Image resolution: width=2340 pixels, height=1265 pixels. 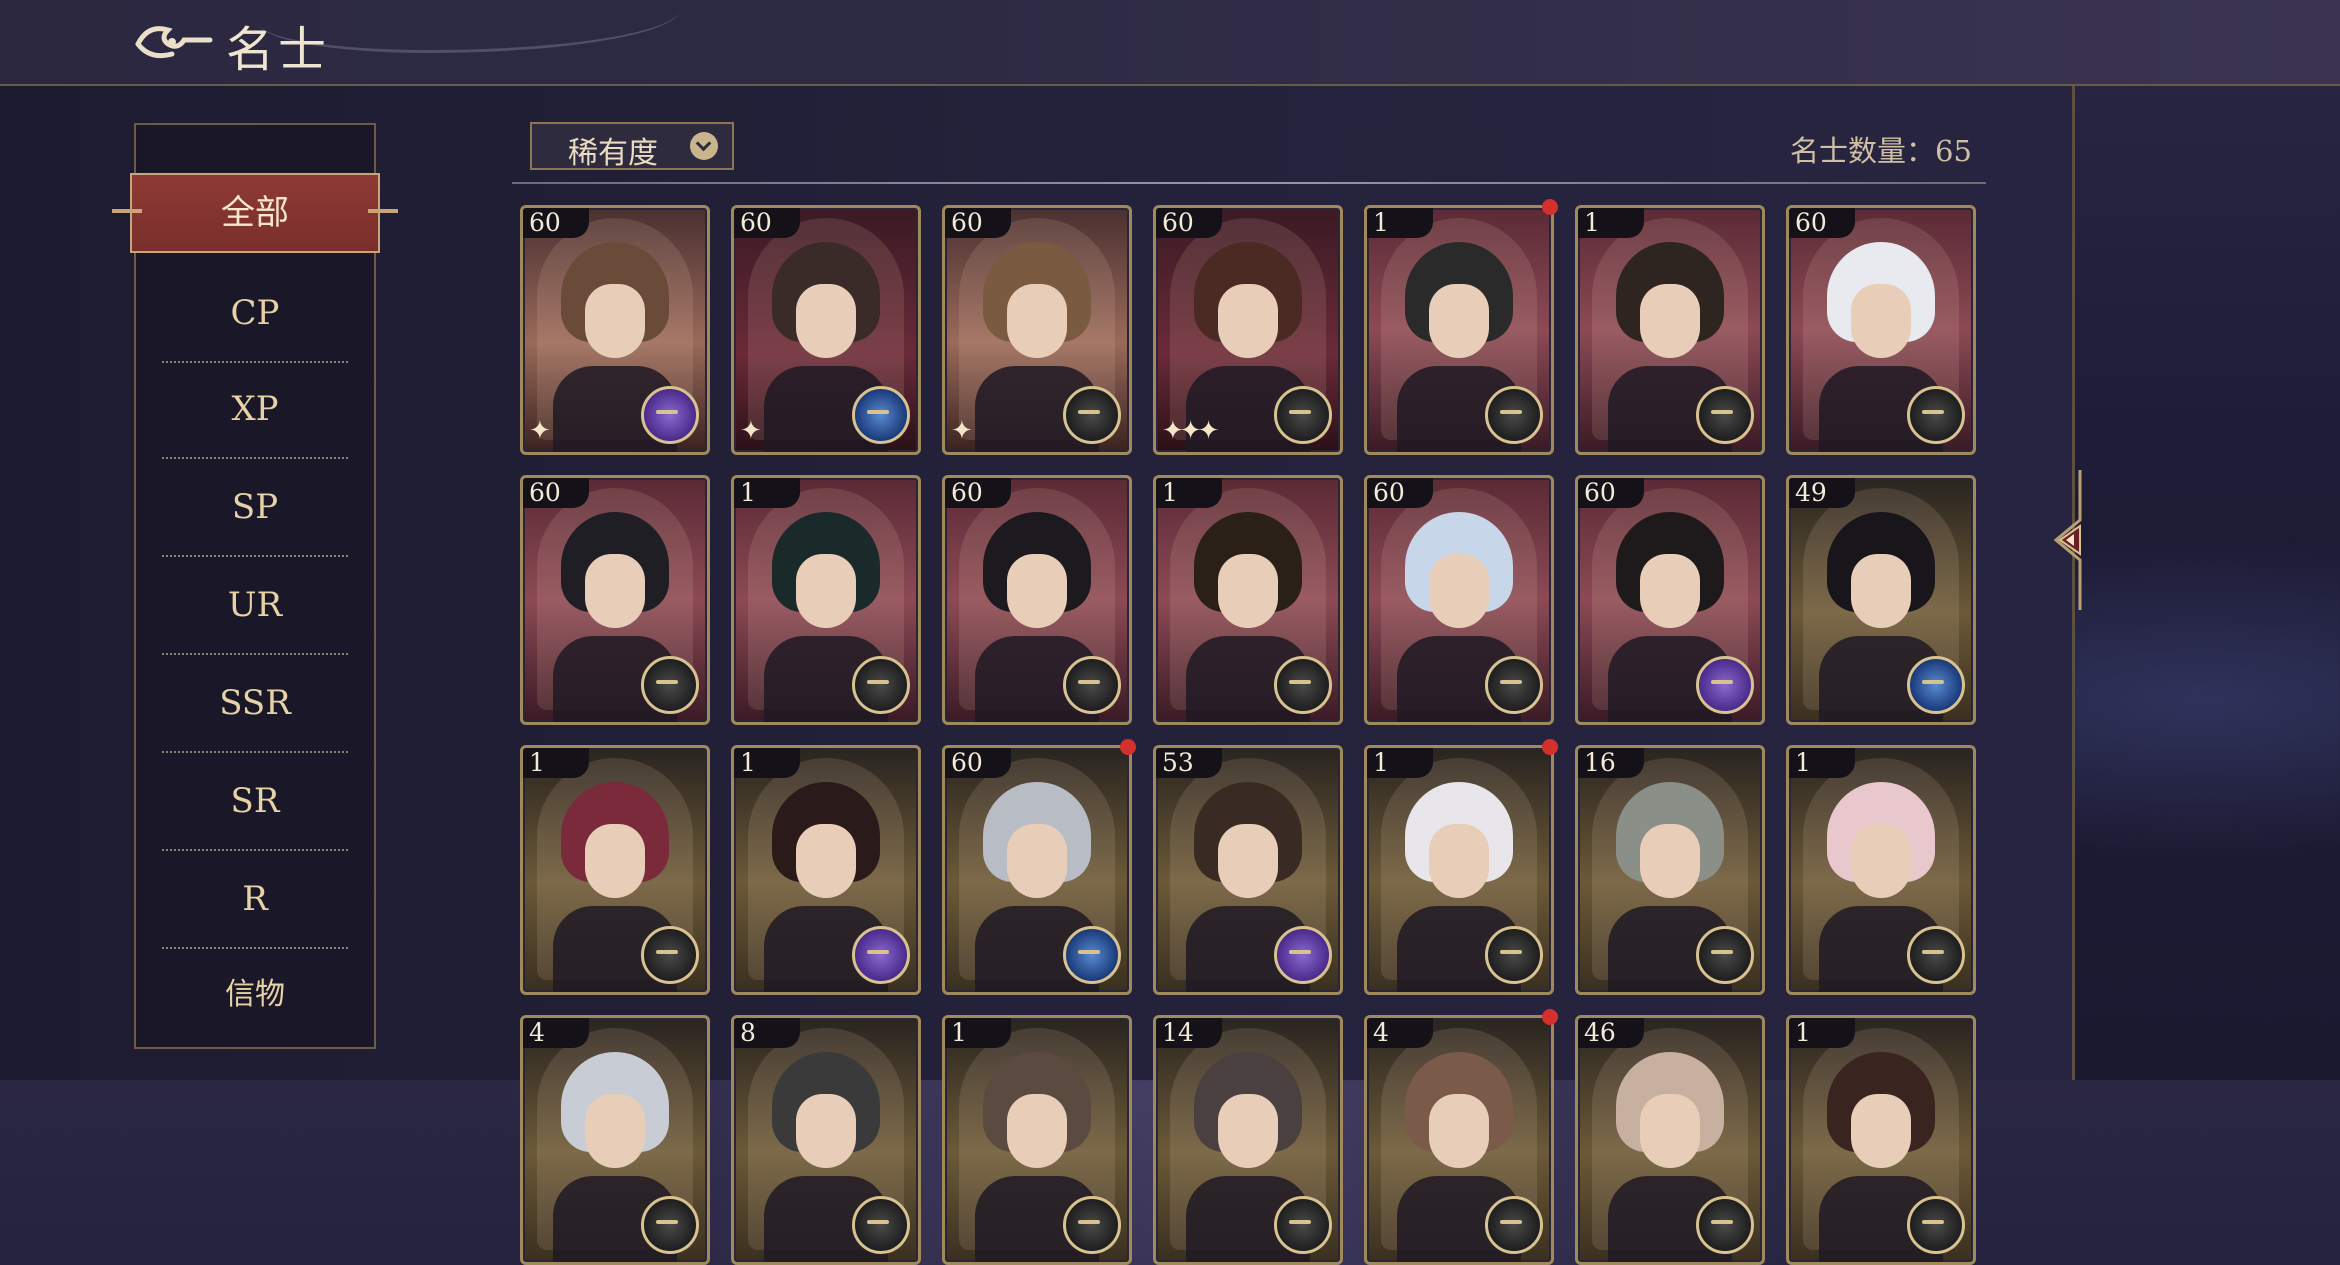 What do you see at coordinates (255, 213) in the screenshot?
I see `category-all-tab: 全部` at bounding box center [255, 213].